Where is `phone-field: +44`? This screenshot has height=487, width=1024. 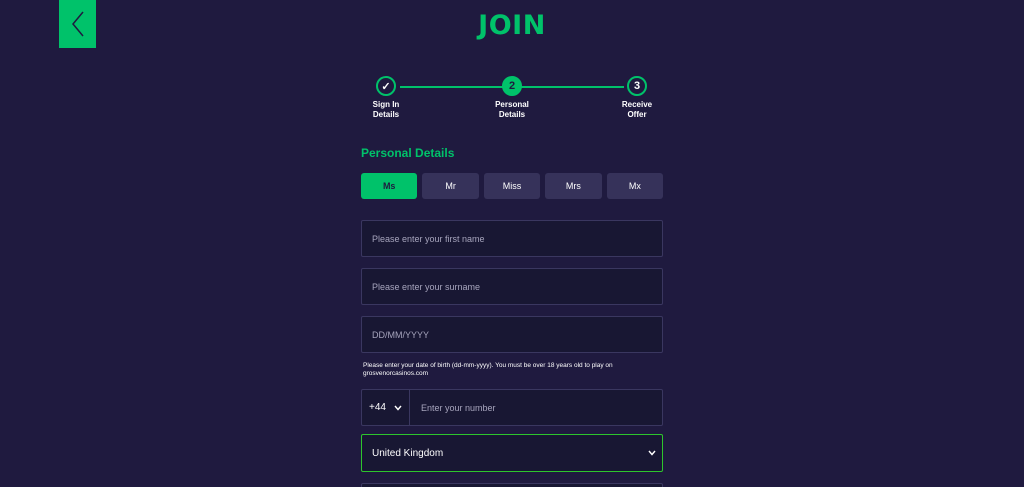 phone-field: +44 is located at coordinates (512, 407).